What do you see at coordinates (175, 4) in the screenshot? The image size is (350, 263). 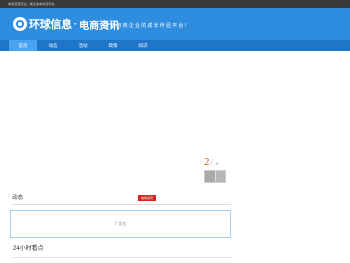 I see `top-bar: 电商运营周边，看企速电商咨讯站` at bounding box center [175, 4].